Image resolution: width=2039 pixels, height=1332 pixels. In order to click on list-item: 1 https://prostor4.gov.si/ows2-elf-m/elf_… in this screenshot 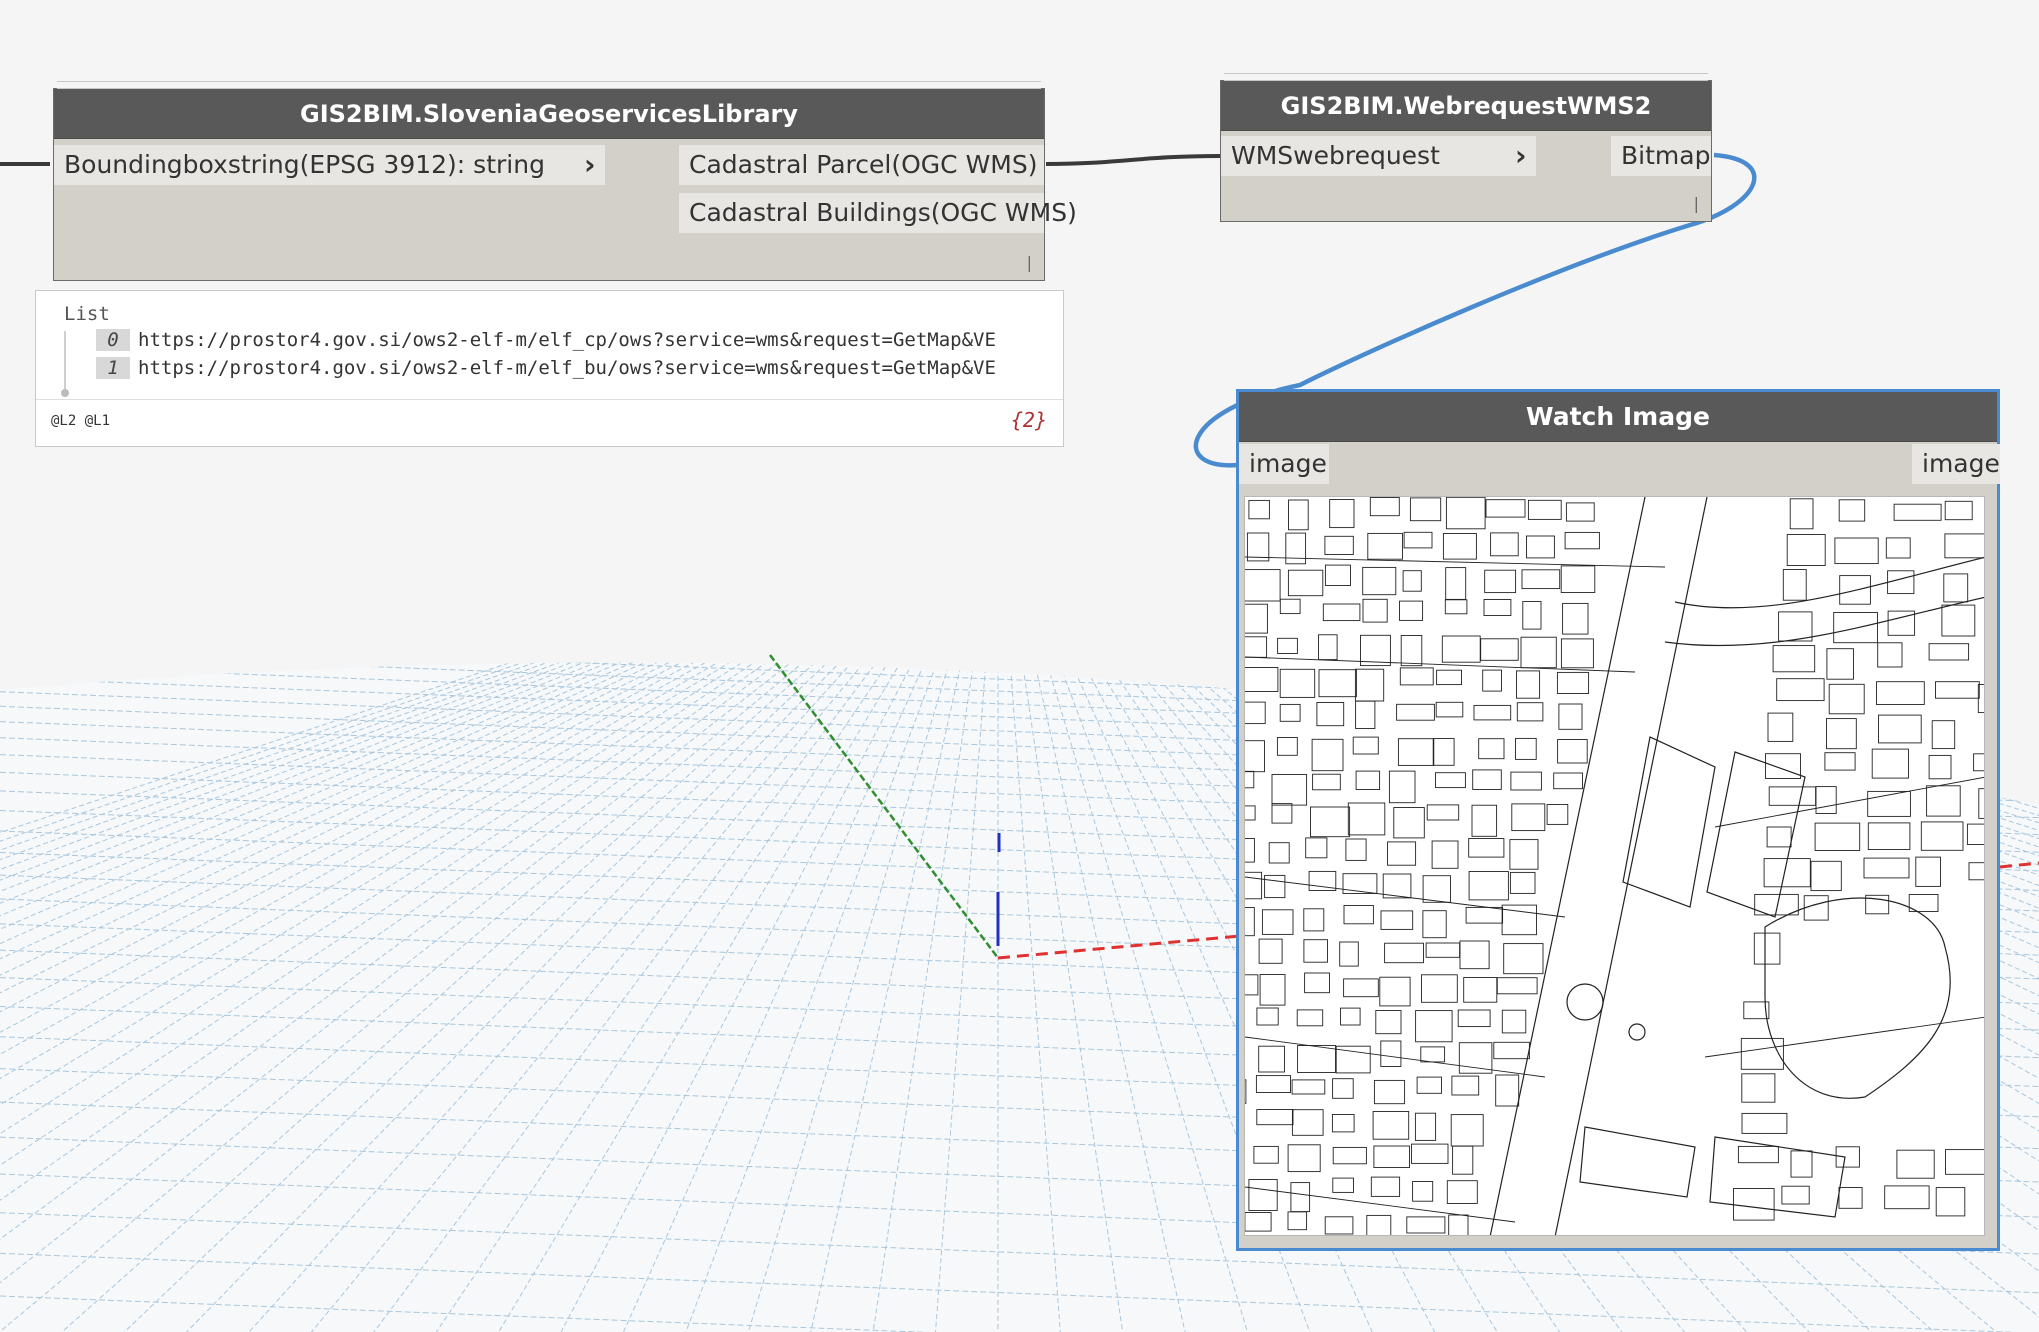, I will do `click(578, 368)`.